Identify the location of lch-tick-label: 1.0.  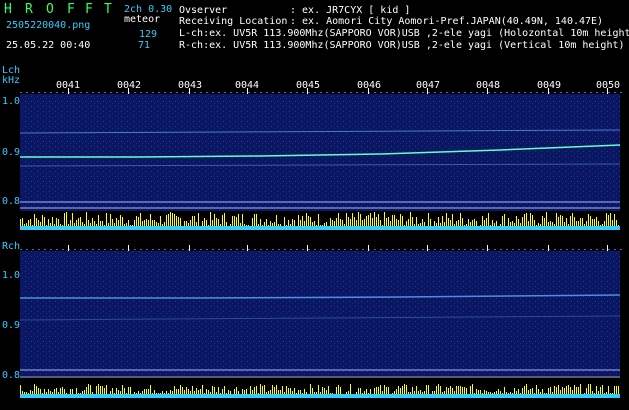
(11, 101).